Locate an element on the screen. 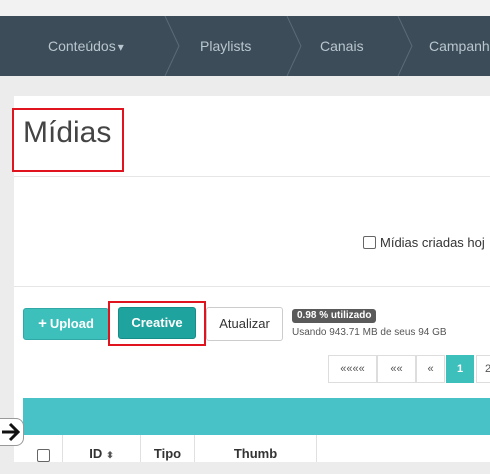  top-navbar: Conteúdos ▾ Playlists Canais Campanh is located at coordinates (245, 46).